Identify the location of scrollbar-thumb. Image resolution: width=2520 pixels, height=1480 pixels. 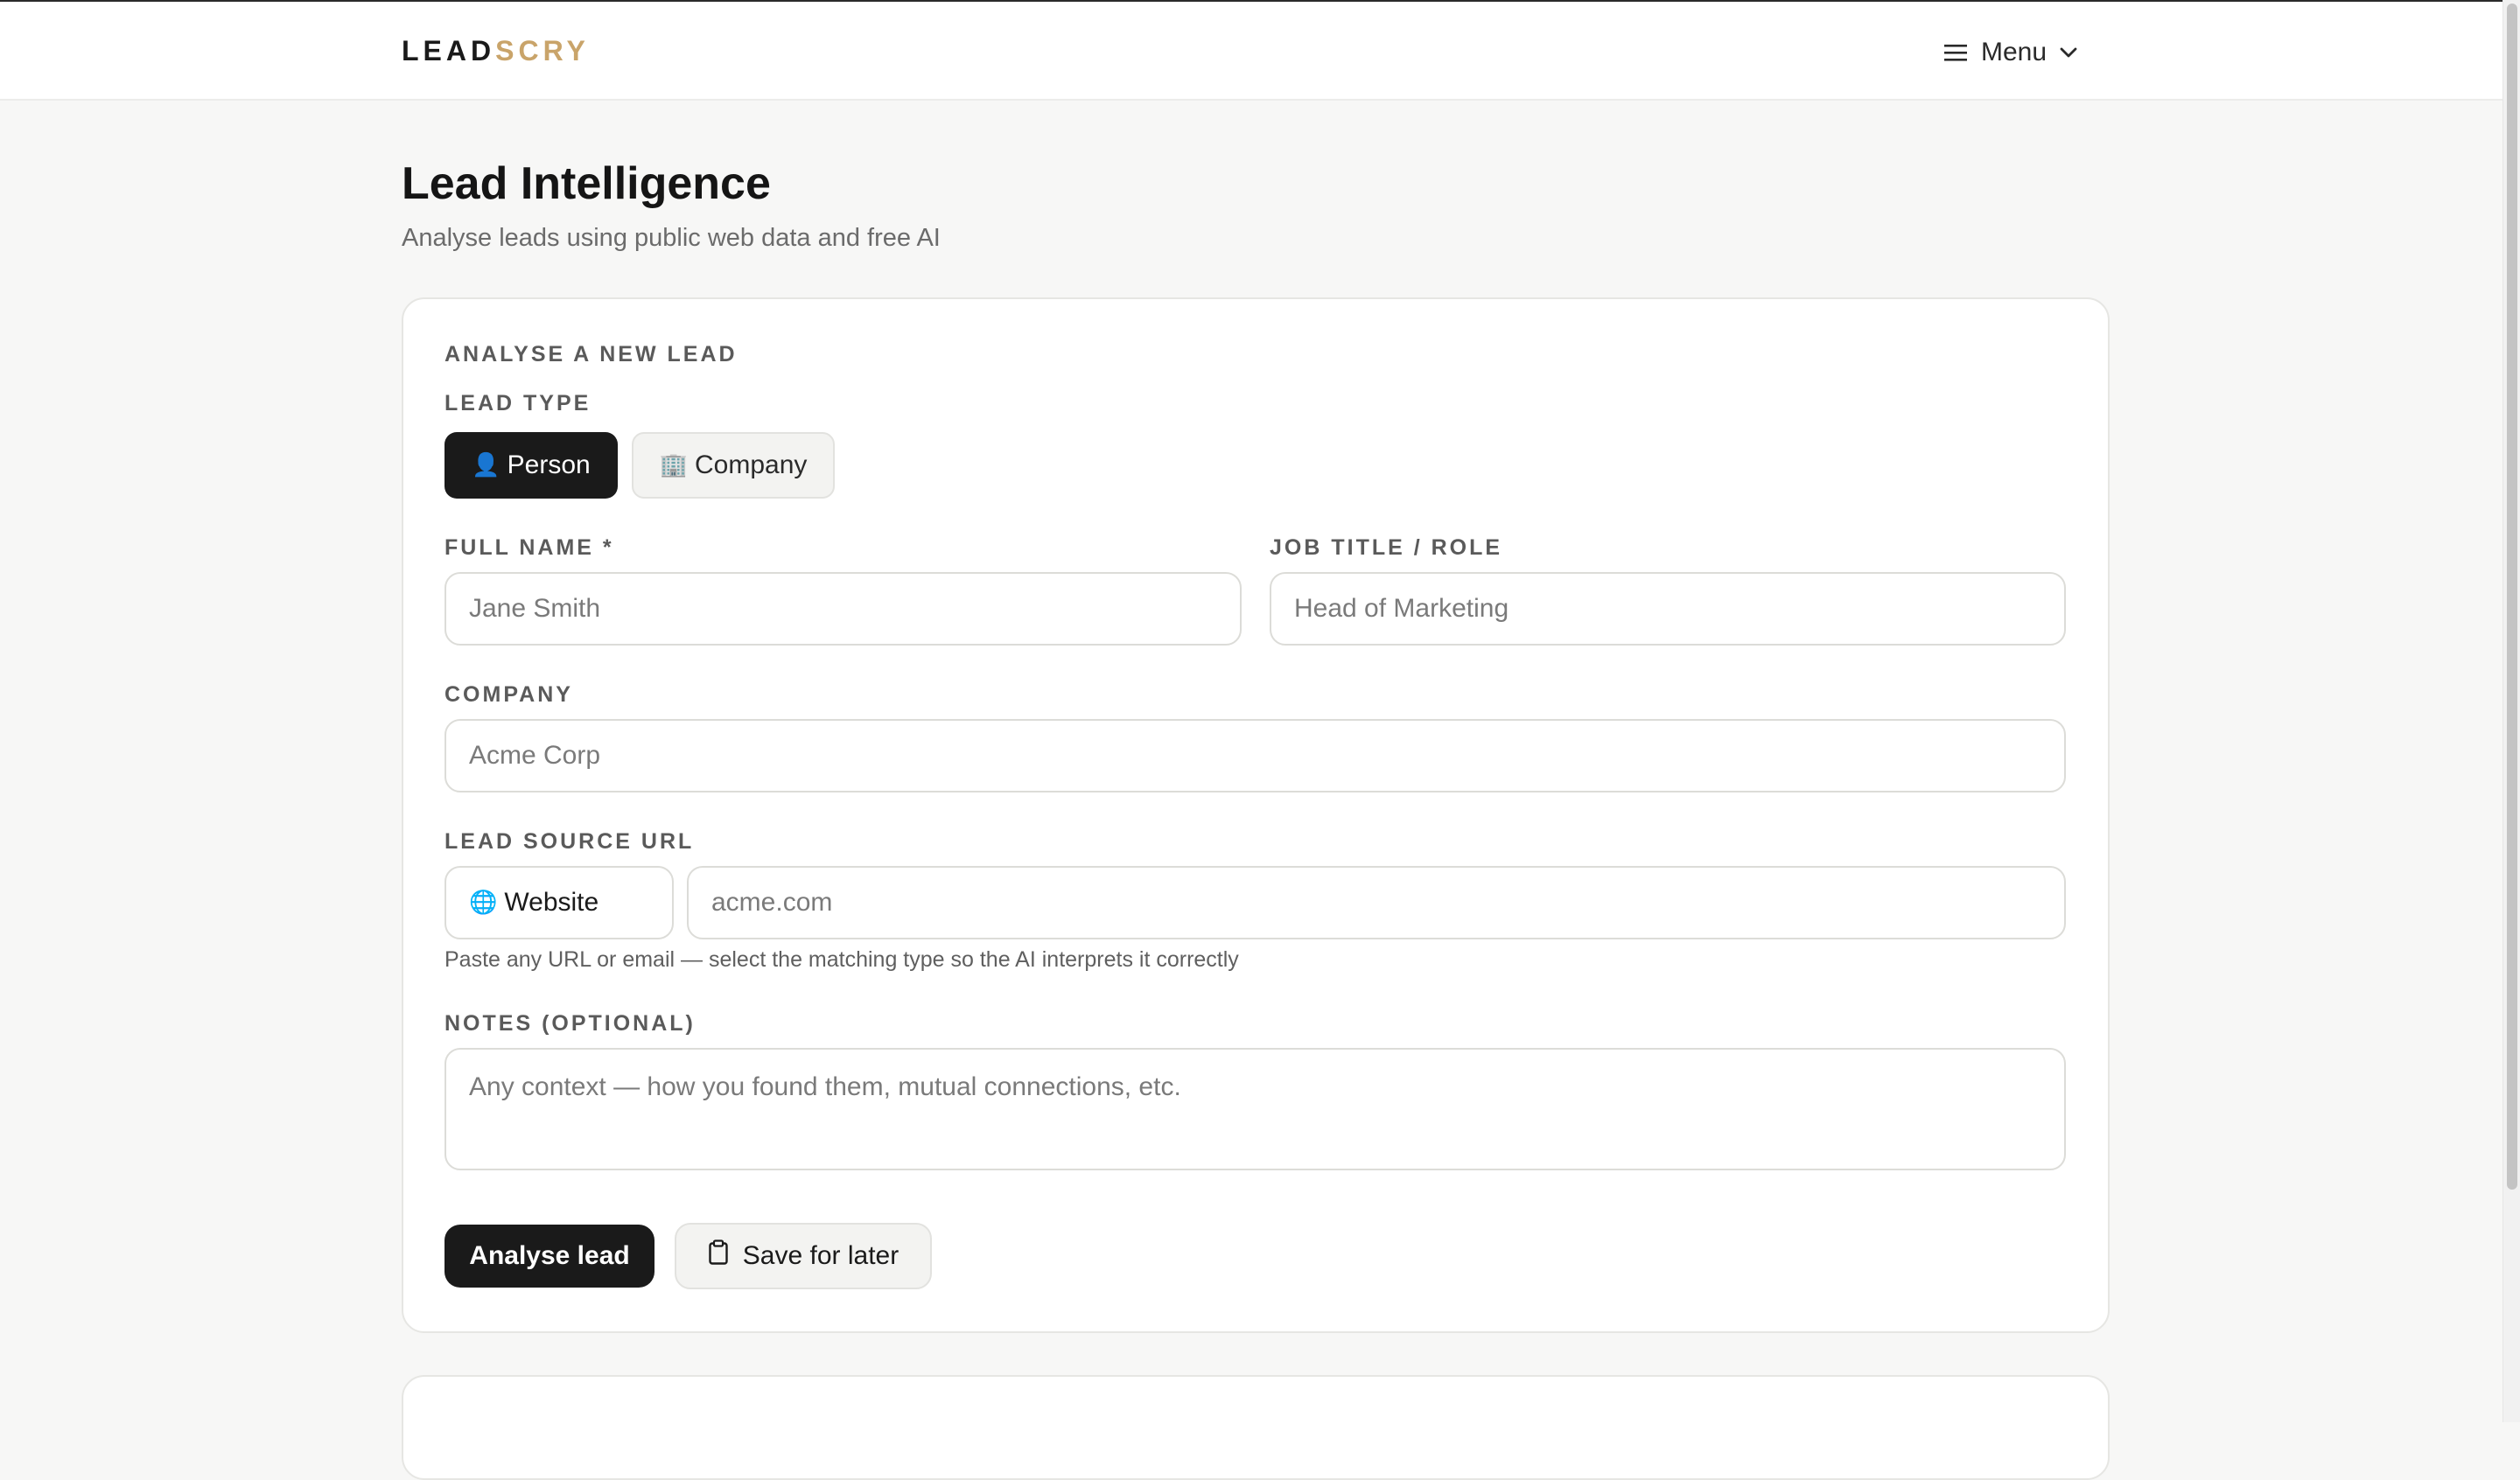
(2512, 596).